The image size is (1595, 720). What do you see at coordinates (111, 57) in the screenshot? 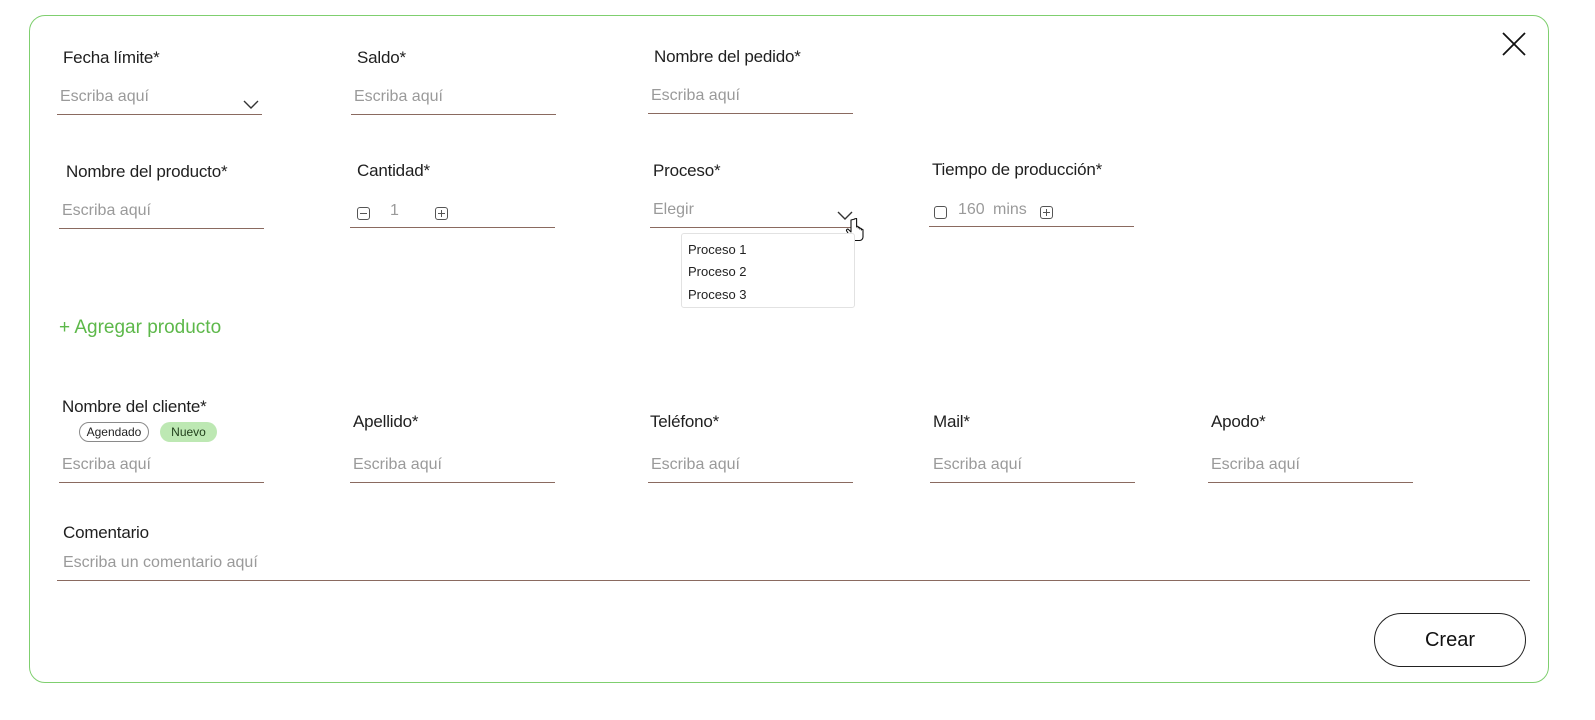
I see `deadline-label: Fecha límite*` at bounding box center [111, 57].